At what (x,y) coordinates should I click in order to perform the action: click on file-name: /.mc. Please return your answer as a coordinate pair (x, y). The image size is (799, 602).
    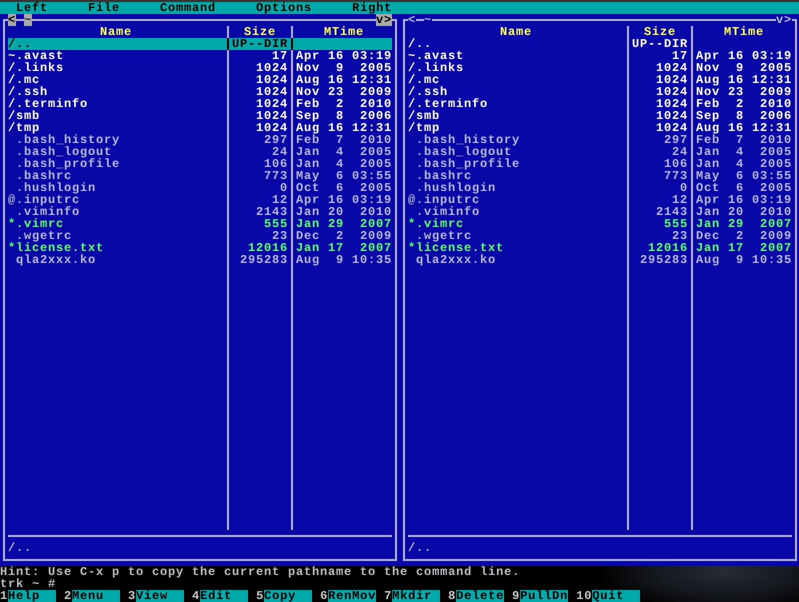
    Looking at the image, I should click on (24, 80).